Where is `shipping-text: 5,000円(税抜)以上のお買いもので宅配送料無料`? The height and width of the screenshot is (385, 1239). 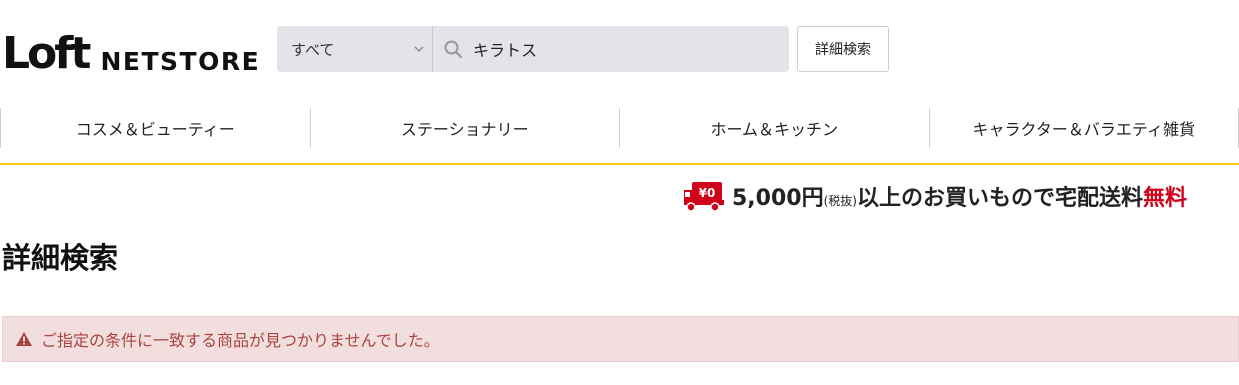
shipping-text: 5,000円(税抜)以上のお買いもので宅配送料無料 is located at coordinates (959, 196).